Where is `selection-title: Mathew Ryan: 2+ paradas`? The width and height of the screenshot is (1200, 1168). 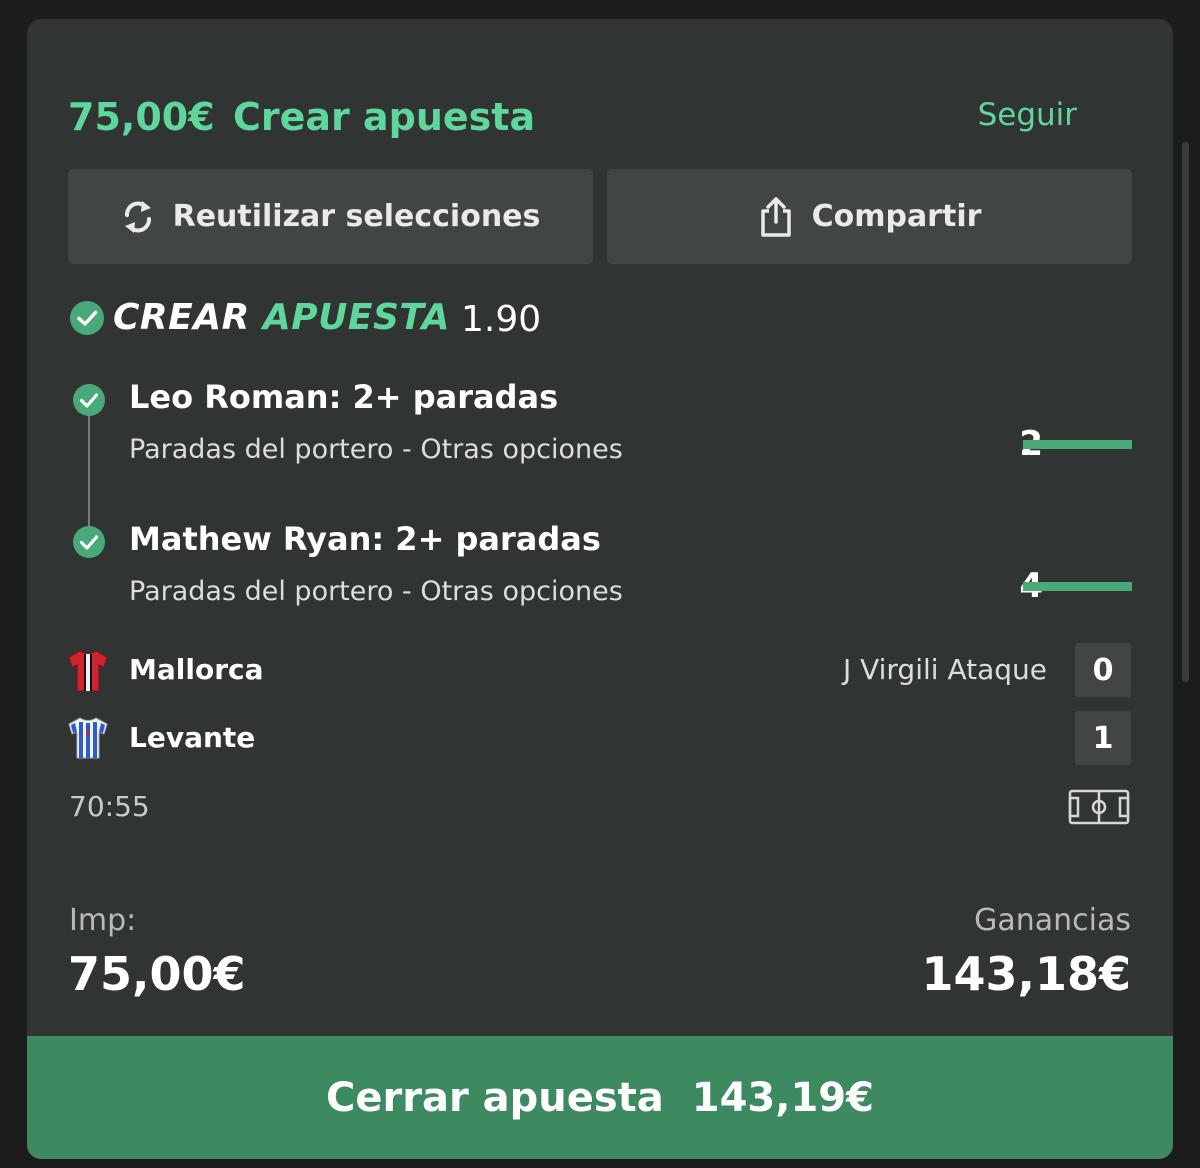
selection-title: Mathew Ryan: 2+ paradas is located at coordinates (365, 539).